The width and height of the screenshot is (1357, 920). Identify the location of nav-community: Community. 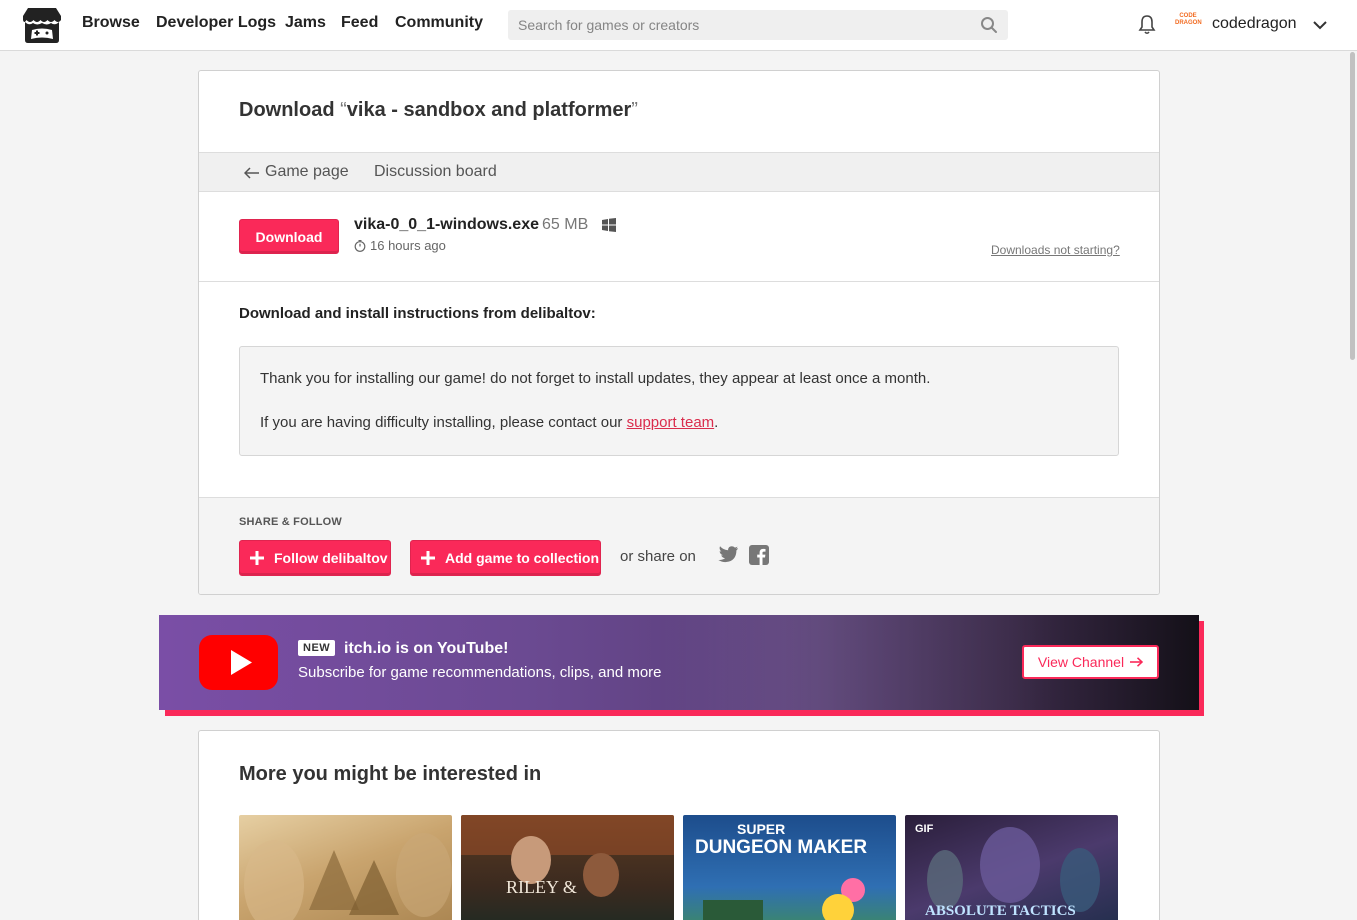
(439, 23).